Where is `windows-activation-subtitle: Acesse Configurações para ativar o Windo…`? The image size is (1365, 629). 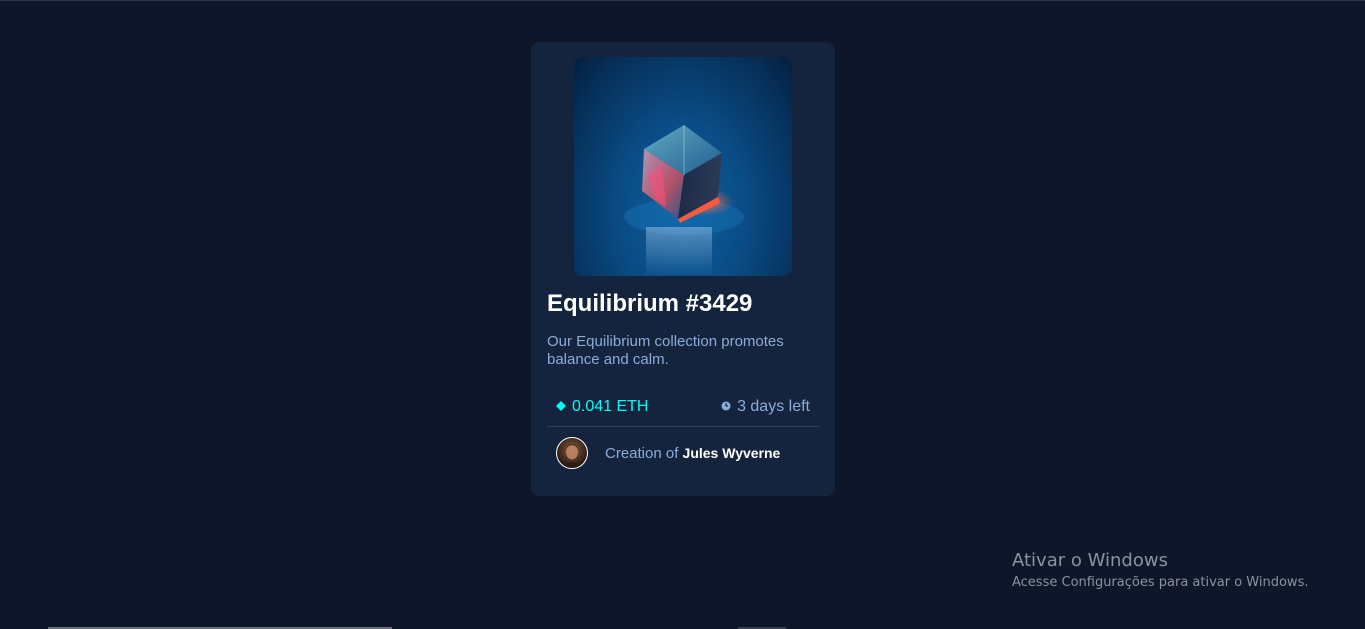 windows-activation-subtitle: Acesse Configurações para ativar o Windo… is located at coordinates (1160, 582).